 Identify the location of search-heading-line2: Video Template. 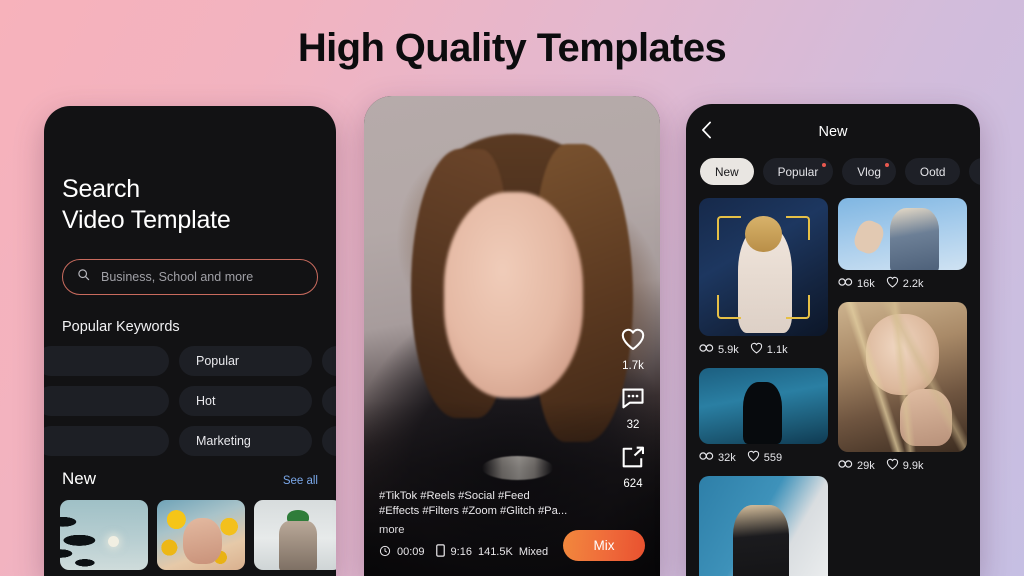
(146, 220).